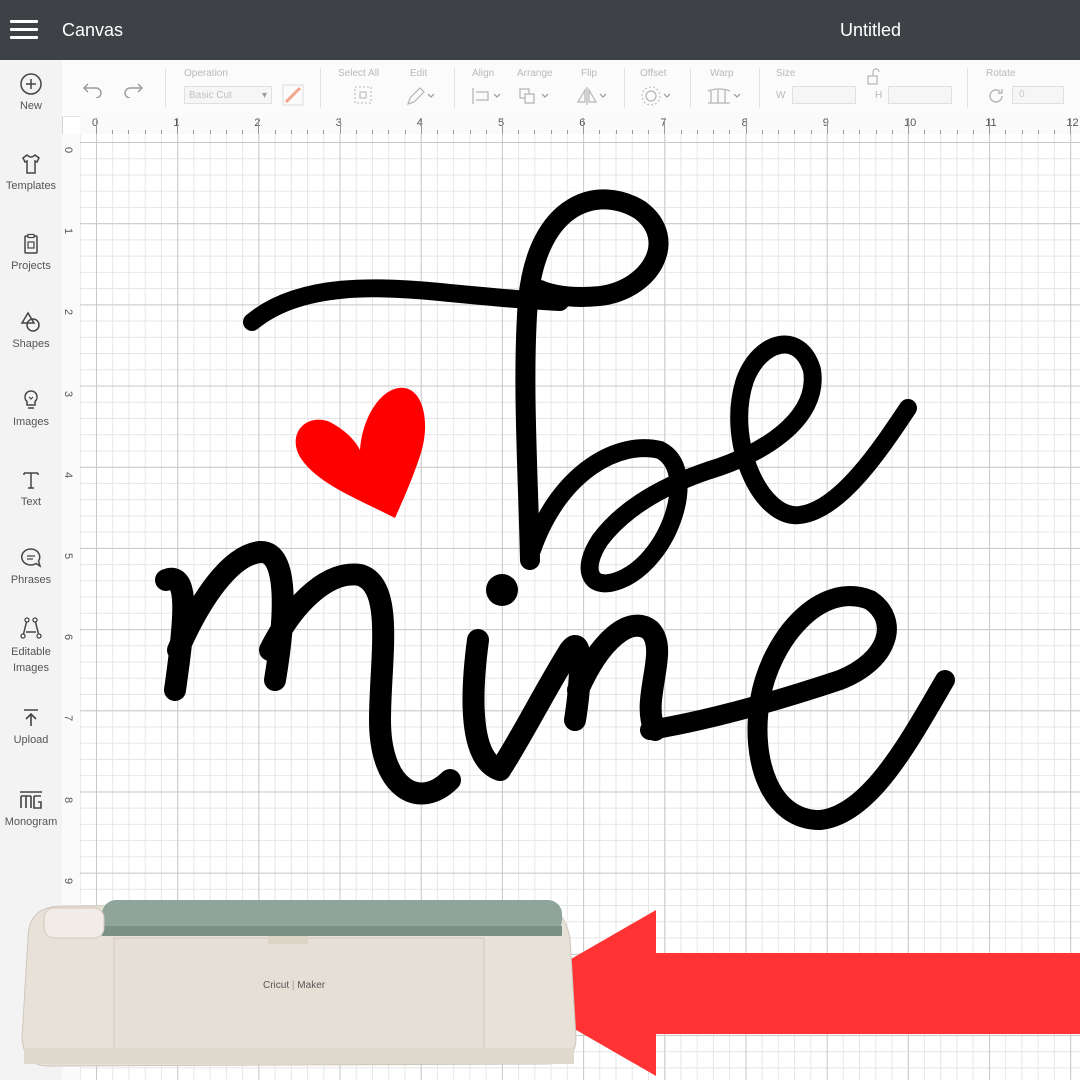  What do you see at coordinates (294, 985) in the screenshot?
I see `machine-brand-label: Cricut | Maker` at bounding box center [294, 985].